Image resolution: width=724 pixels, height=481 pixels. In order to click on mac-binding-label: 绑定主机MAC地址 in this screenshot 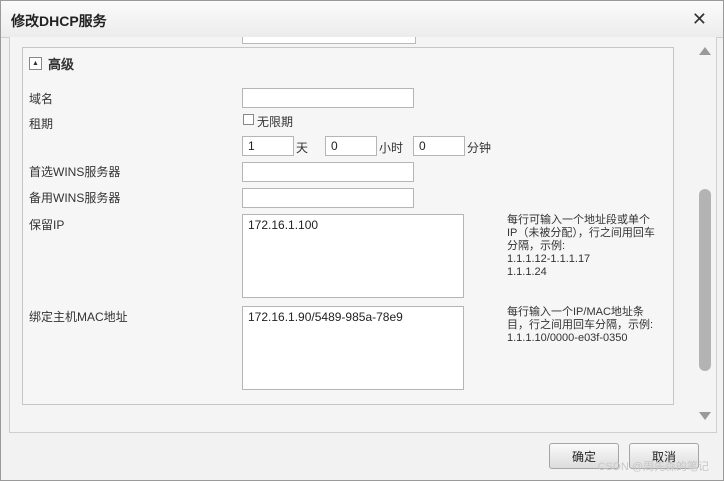, I will do `click(78, 317)`.